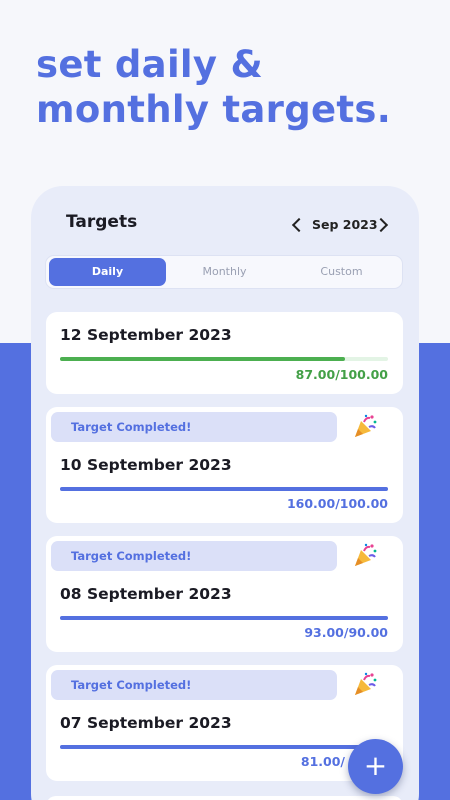 This screenshot has height=800, width=450. Describe the element at coordinates (150, 64) in the screenshot. I see `headline-line-1: set daily &` at that location.